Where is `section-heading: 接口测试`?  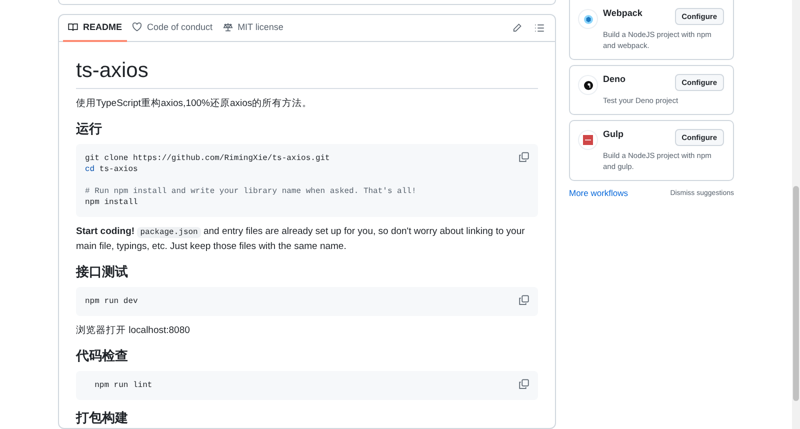
section-heading: 接口测试 is located at coordinates (102, 272).